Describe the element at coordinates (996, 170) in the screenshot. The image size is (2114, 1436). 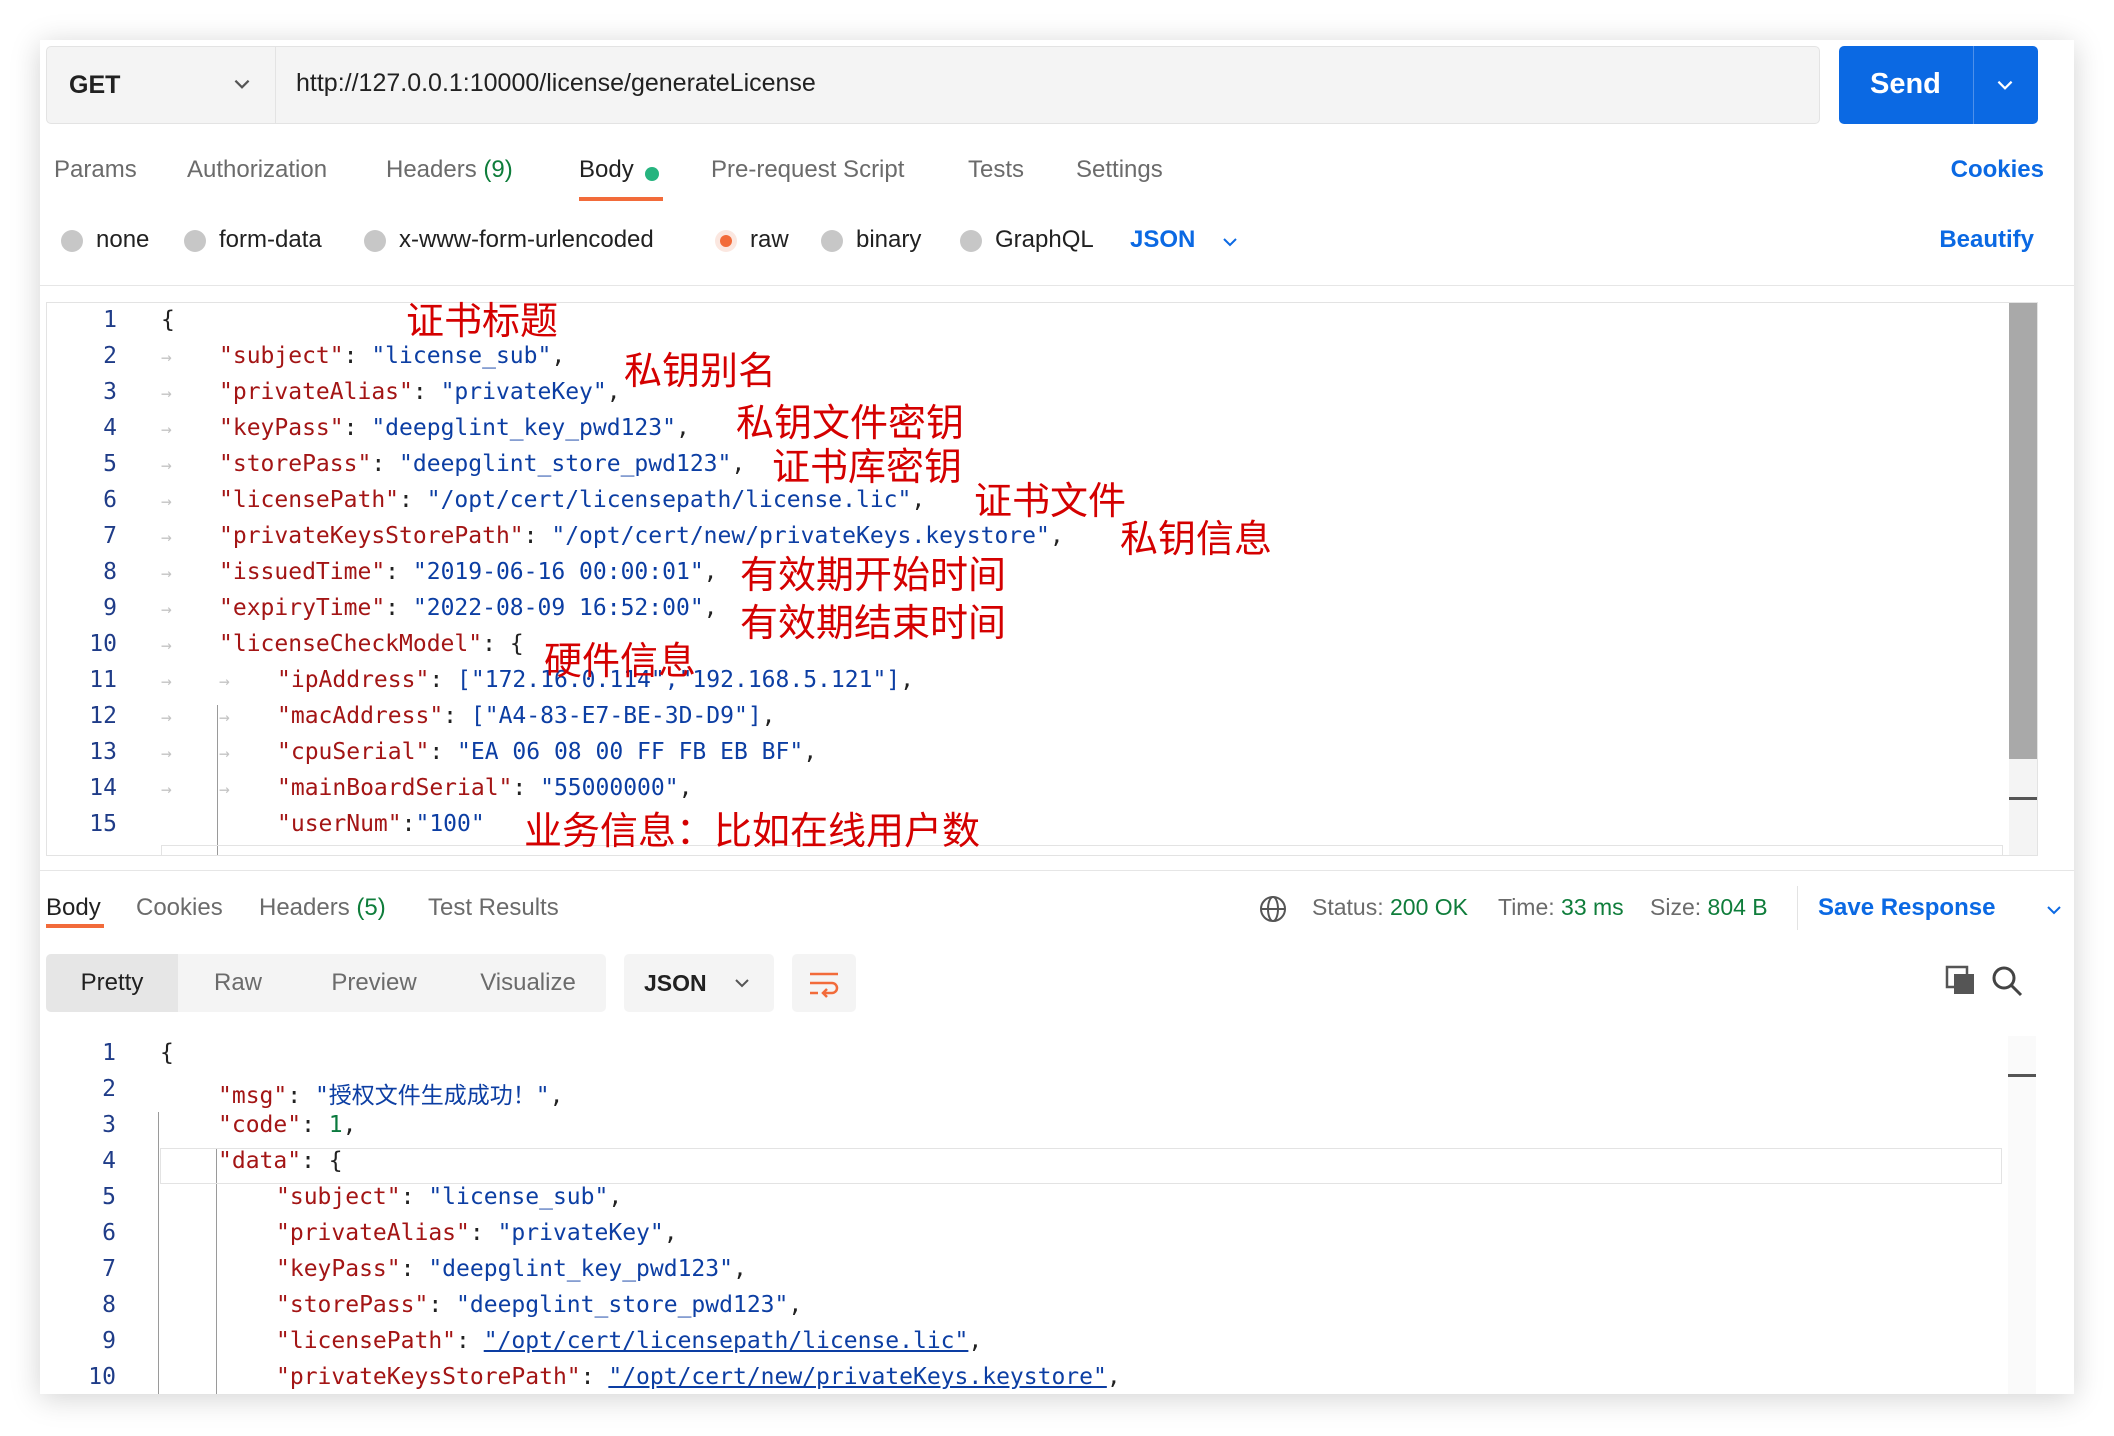
I see `tab-tests: Tests` at that location.